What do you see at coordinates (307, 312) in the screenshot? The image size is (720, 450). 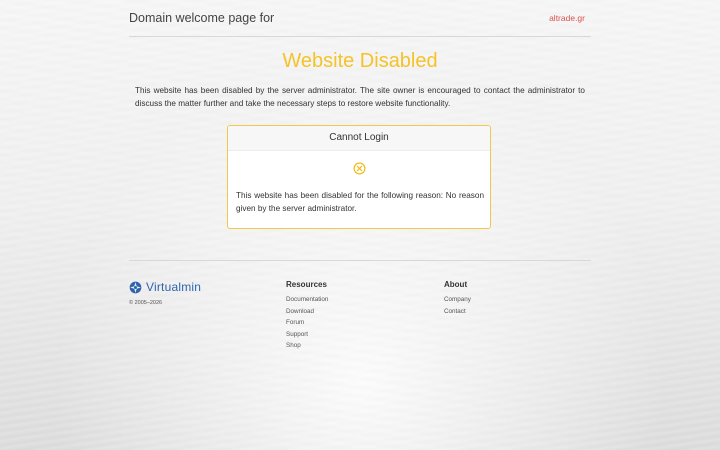 I see `link-download: Download` at bounding box center [307, 312].